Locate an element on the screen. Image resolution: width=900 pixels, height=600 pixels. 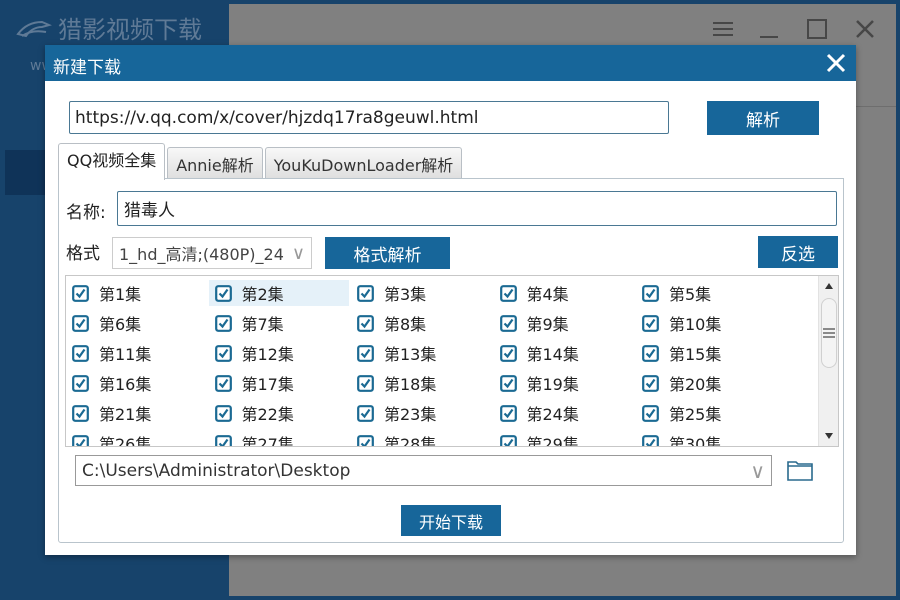
episode-checkbox-item: 第18集 is located at coordinates (421, 383).